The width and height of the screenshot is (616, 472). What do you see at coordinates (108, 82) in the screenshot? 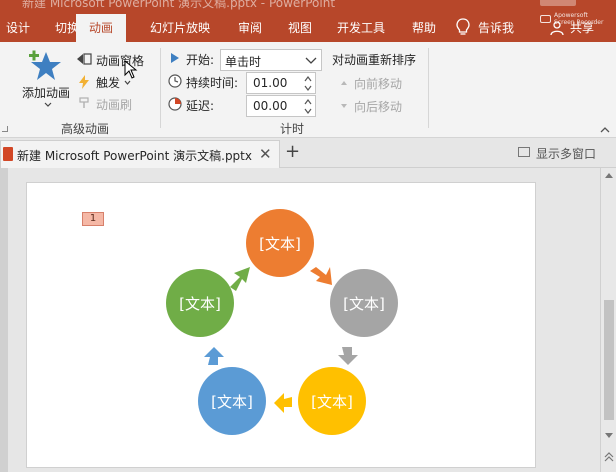
I see `trigger-button: 触发` at bounding box center [108, 82].